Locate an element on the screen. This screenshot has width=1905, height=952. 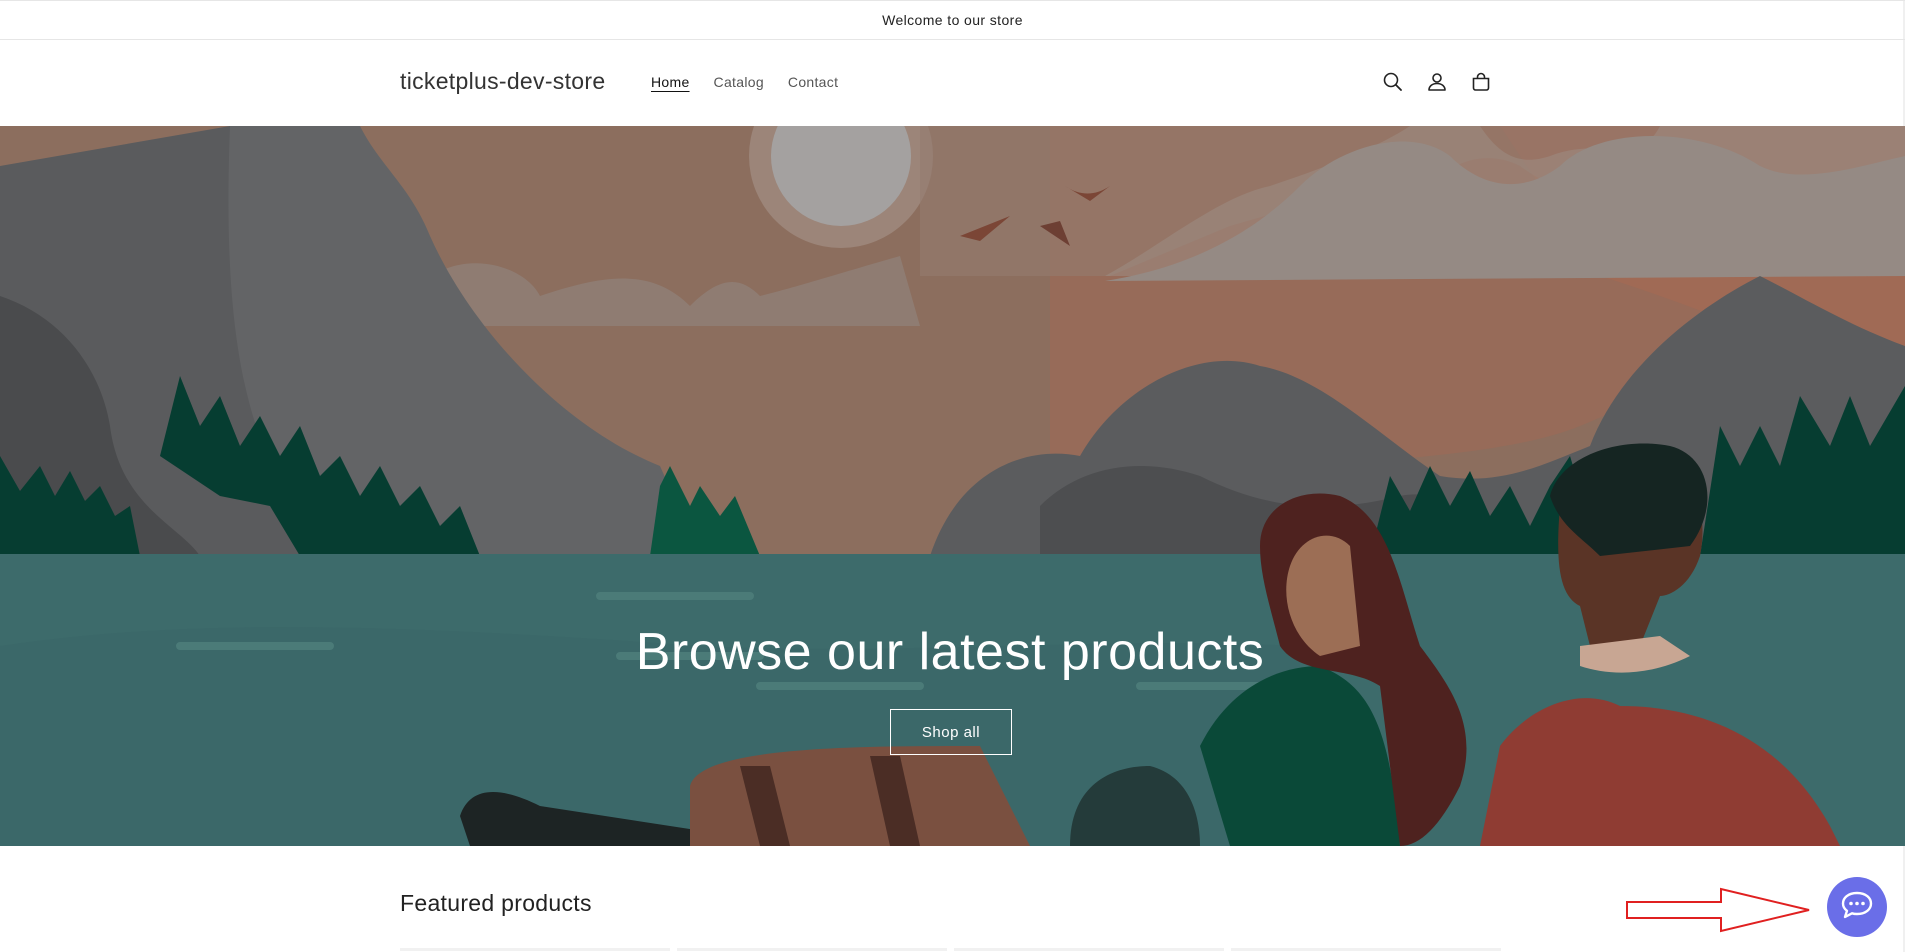
nav-link-contact: Contact is located at coordinates (813, 82).